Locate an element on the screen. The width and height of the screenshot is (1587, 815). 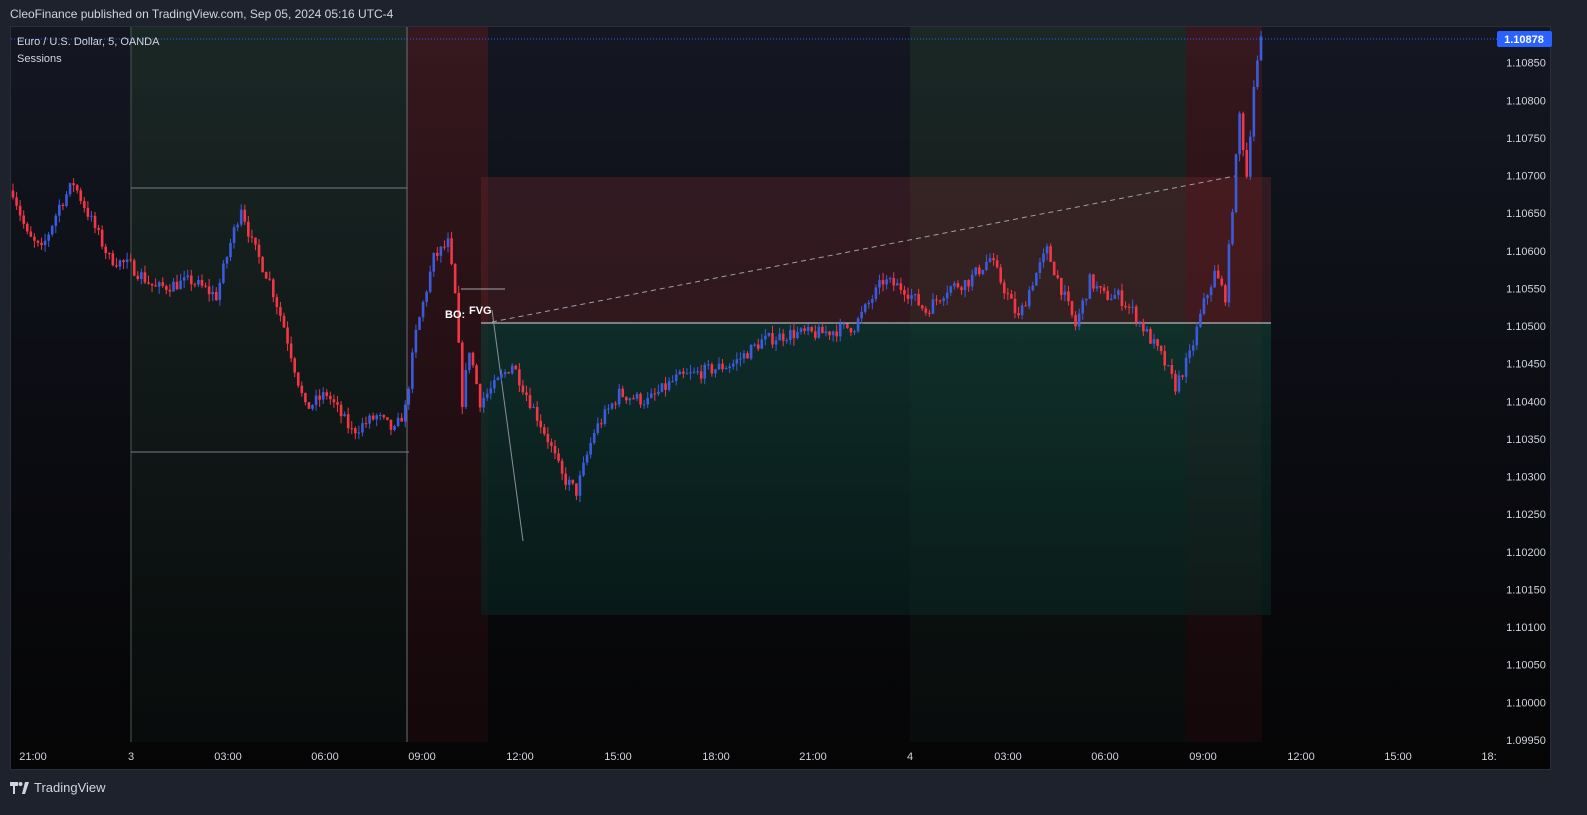
tradingview-logo: TradingView is located at coordinates (58, 787).